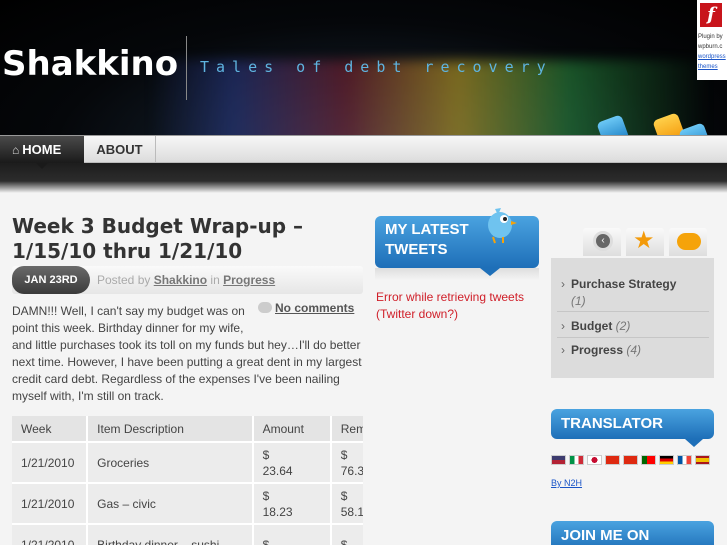  I want to click on wordpress-link: wordpress, so click(712, 57).